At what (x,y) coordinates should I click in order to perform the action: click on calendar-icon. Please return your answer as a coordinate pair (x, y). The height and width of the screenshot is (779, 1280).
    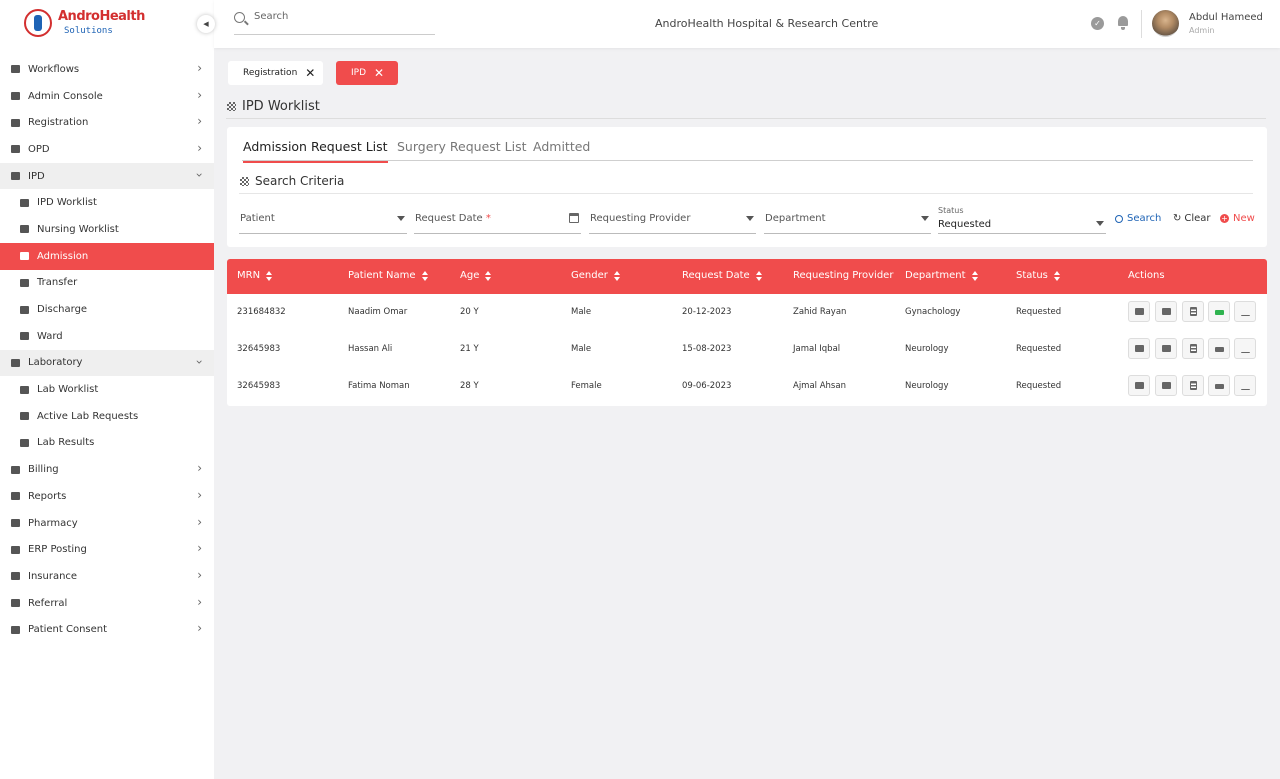
    Looking at the image, I should click on (574, 218).